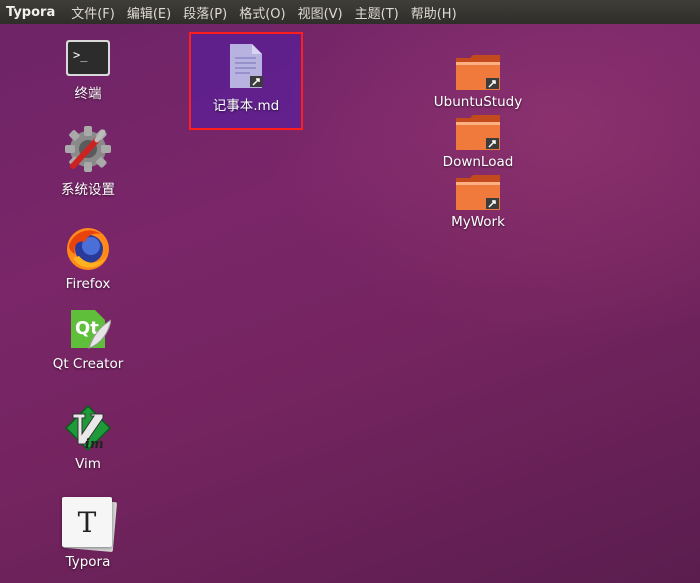 The width and height of the screenshot is (700, 583). Describe the element at coordinates (88, 364) in the screenshot. I see `desktop-icon-label: Qt Creator` at that location.